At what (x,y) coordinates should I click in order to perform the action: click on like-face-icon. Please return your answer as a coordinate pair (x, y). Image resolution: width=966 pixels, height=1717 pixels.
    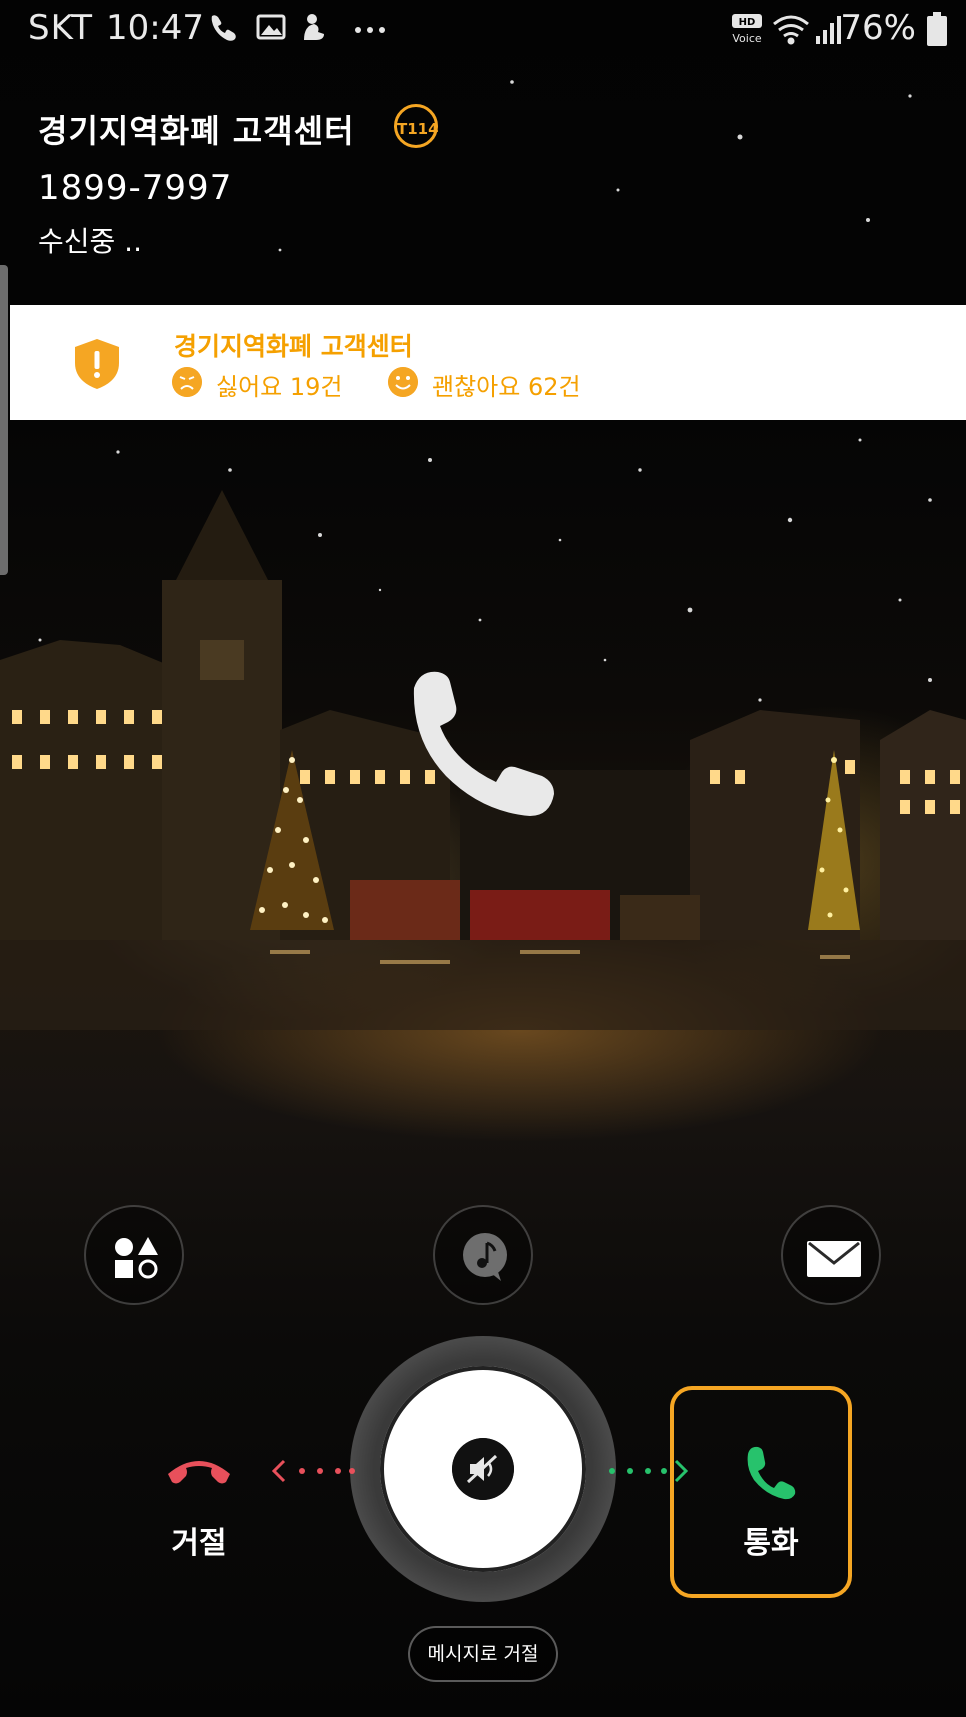
    Looking at the image, I should click on (403, 382).